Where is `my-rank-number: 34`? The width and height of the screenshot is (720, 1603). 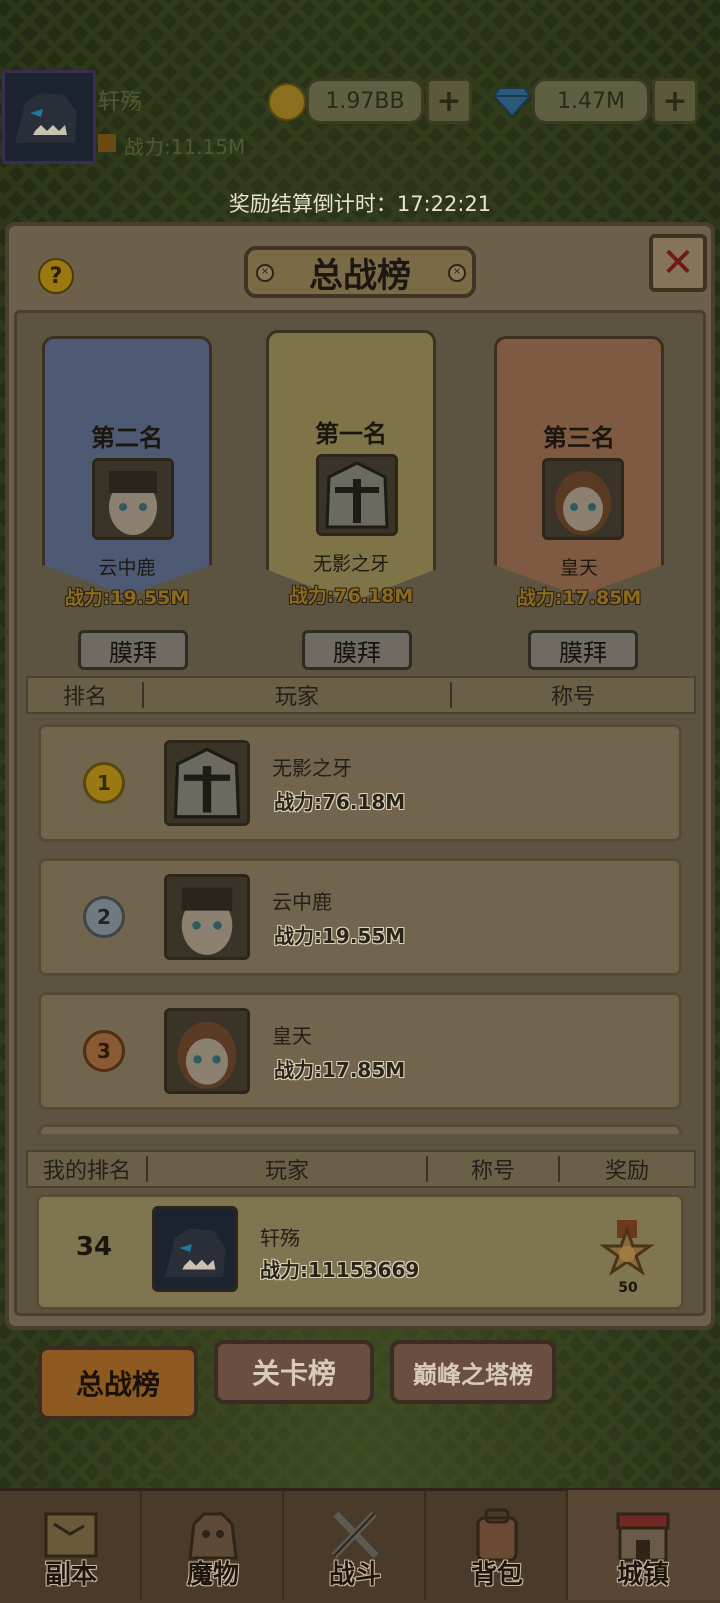 my-rank-number: 34 is located at coordinates (94, 1247).